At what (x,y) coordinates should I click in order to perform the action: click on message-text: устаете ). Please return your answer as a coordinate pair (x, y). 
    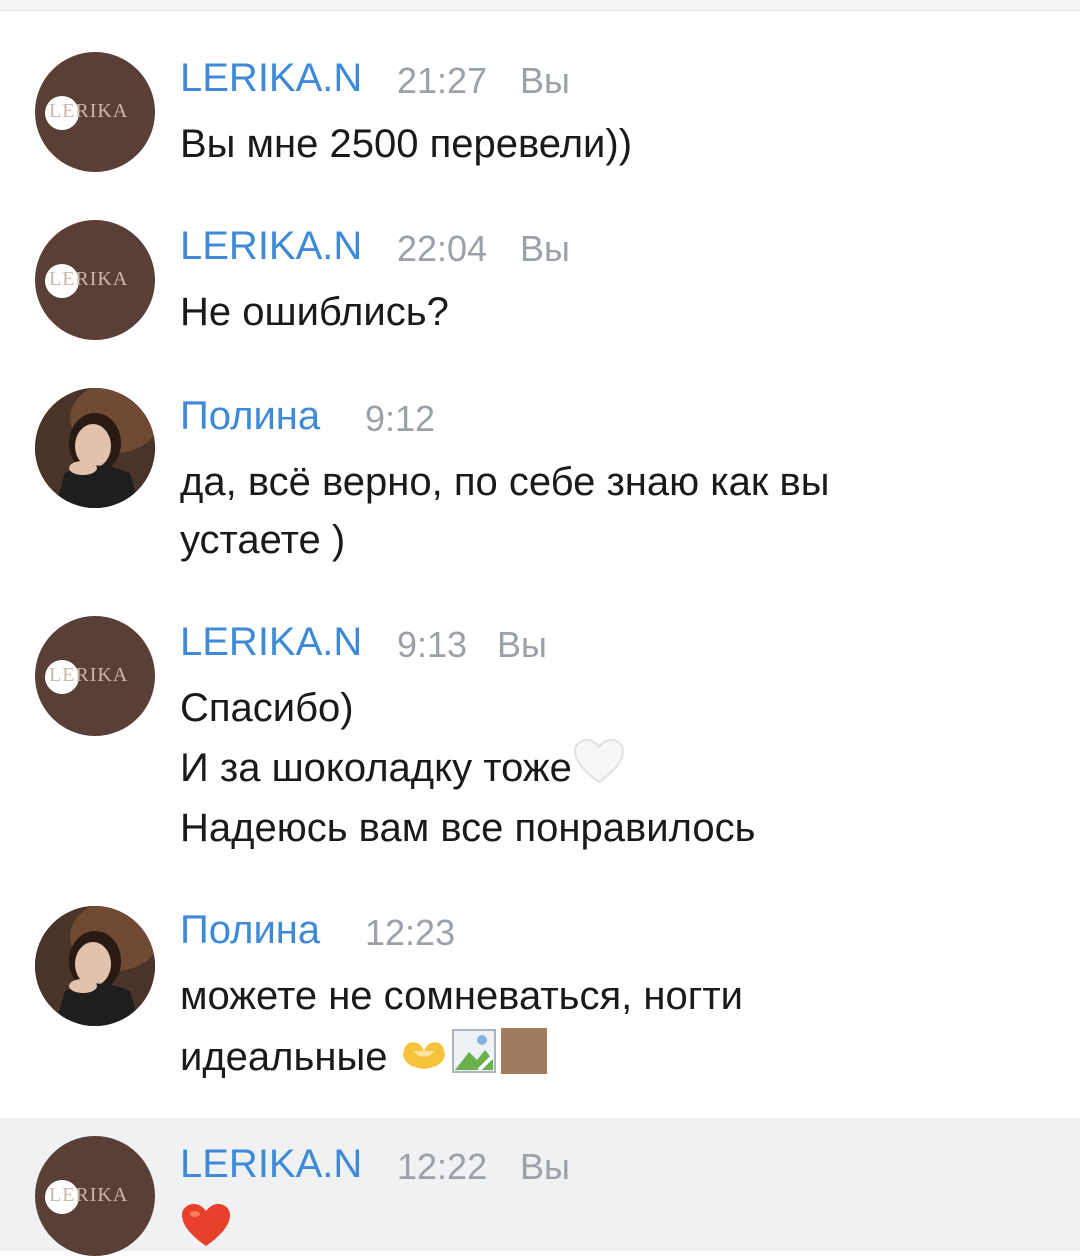
    Looking at the image, I should click on (263, 540).